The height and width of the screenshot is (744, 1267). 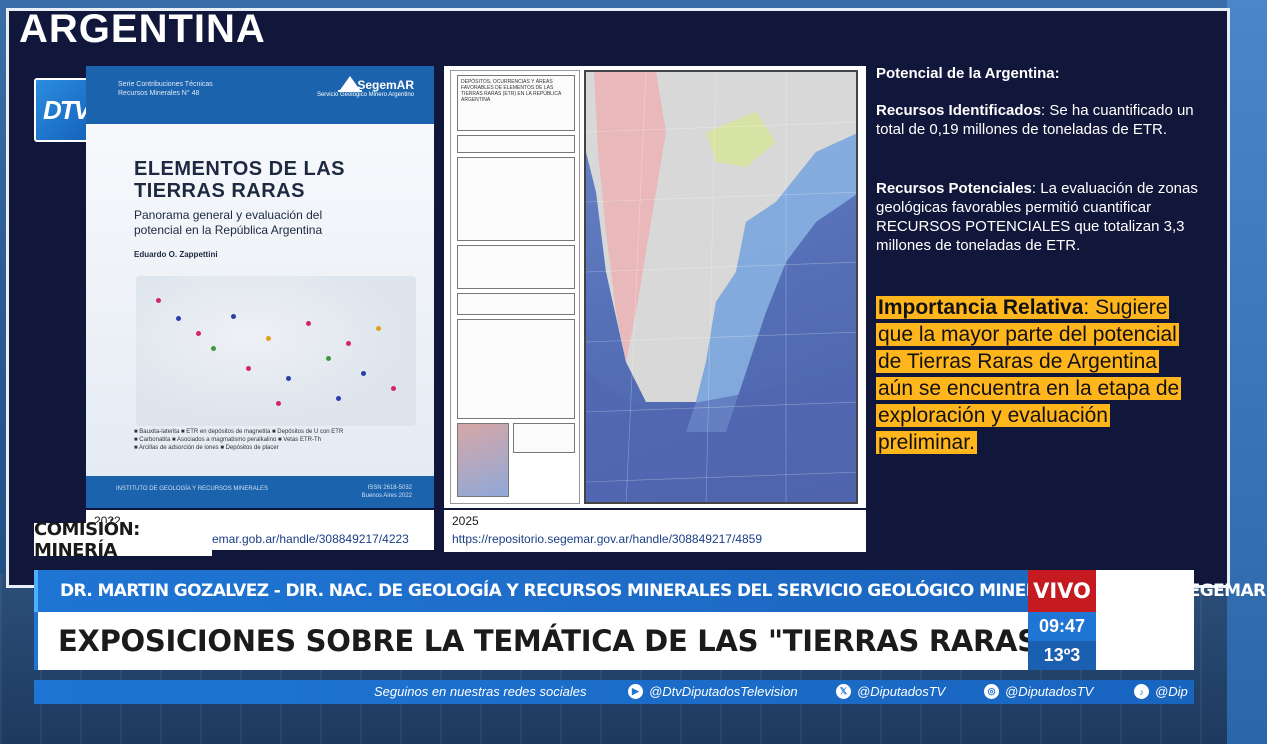 I want to click on cover-title: ELEMENTOS DE LAS TIERRAS RARAS, so click(x=239, y=180).